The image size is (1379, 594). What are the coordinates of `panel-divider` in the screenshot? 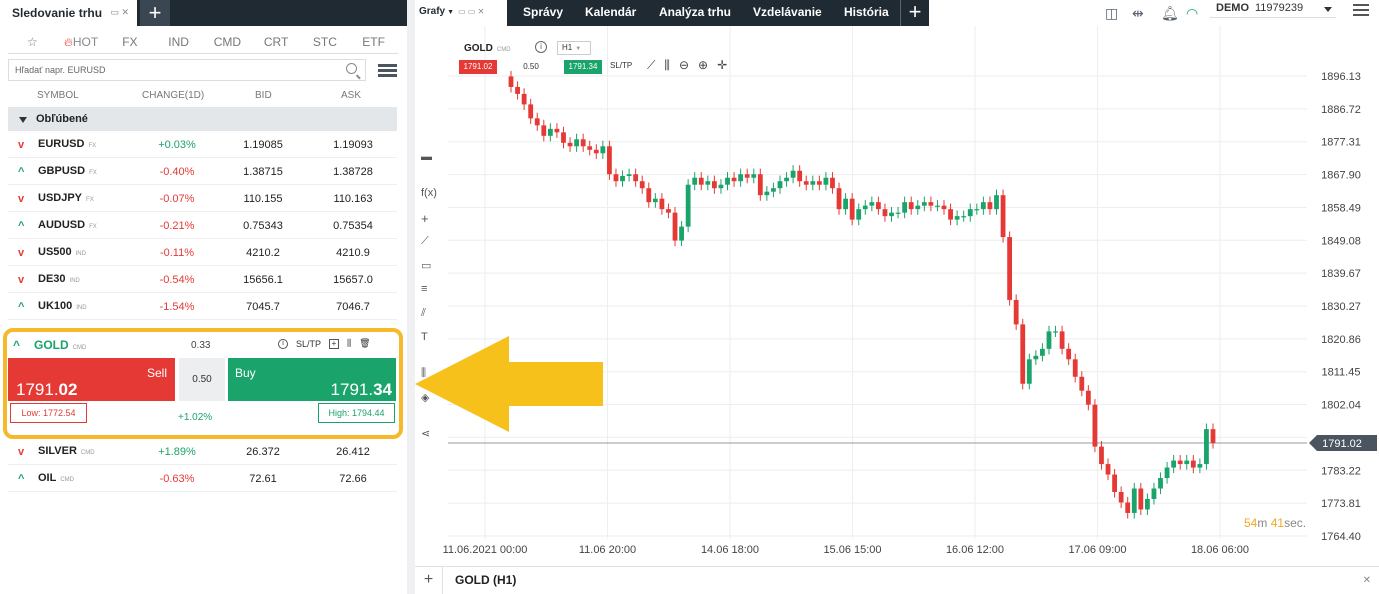 It's located at (411, 297).